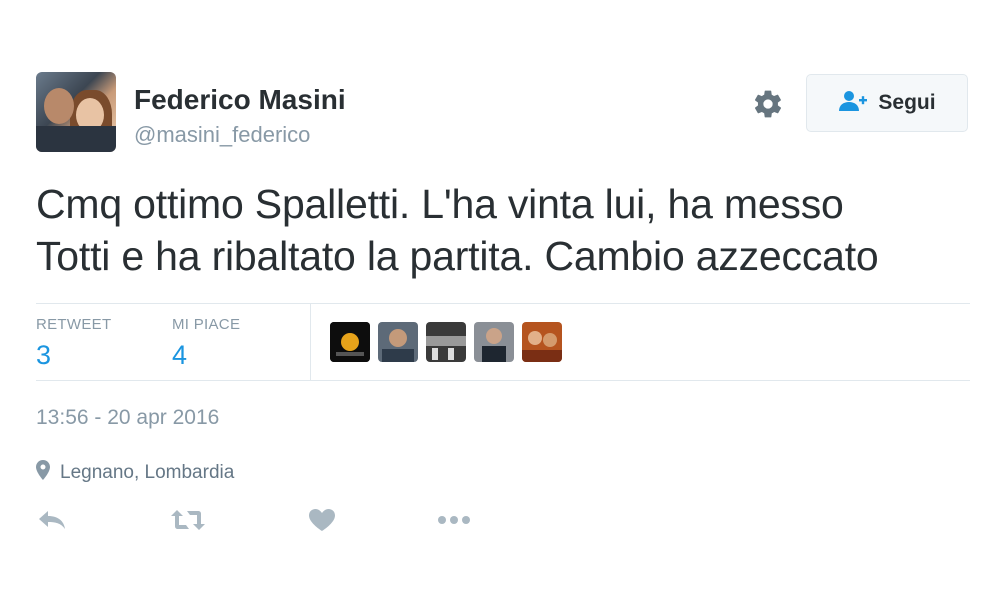 The width and height of the screenshot is (990, 613). Describe the element at coordinates (76, 112) in the screenshot. I see `avatar` at that location.